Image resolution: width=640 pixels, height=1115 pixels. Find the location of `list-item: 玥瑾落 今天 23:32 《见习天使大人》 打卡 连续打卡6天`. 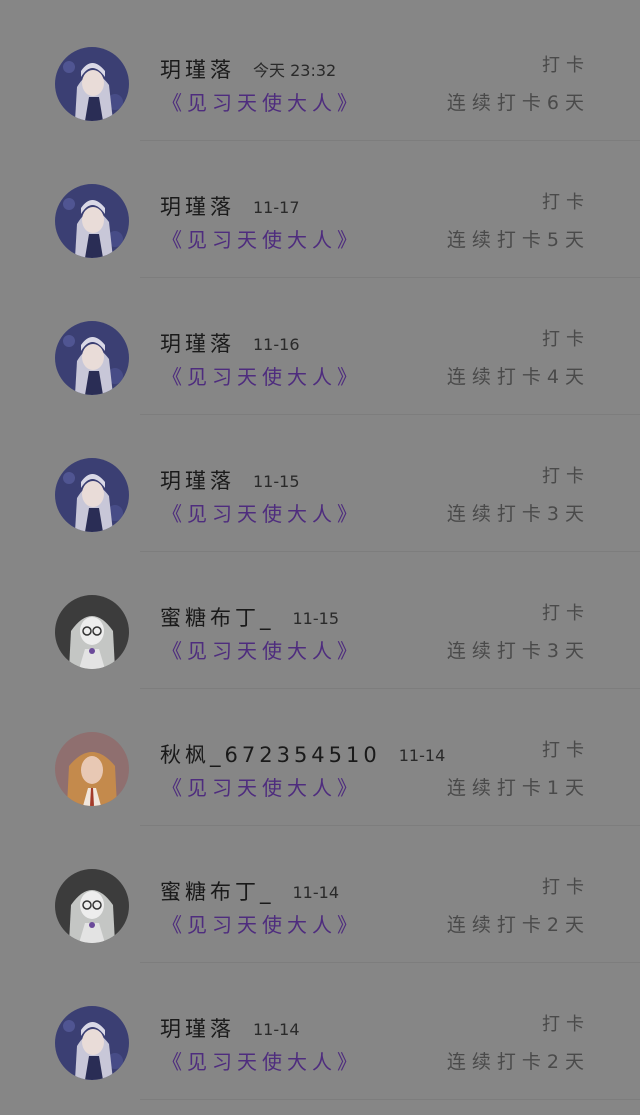

list-item: 玥瑾落 今天 23:32 《见习天使大人》 打卡 连续打卡6天 is located at coordinates (320, 70).